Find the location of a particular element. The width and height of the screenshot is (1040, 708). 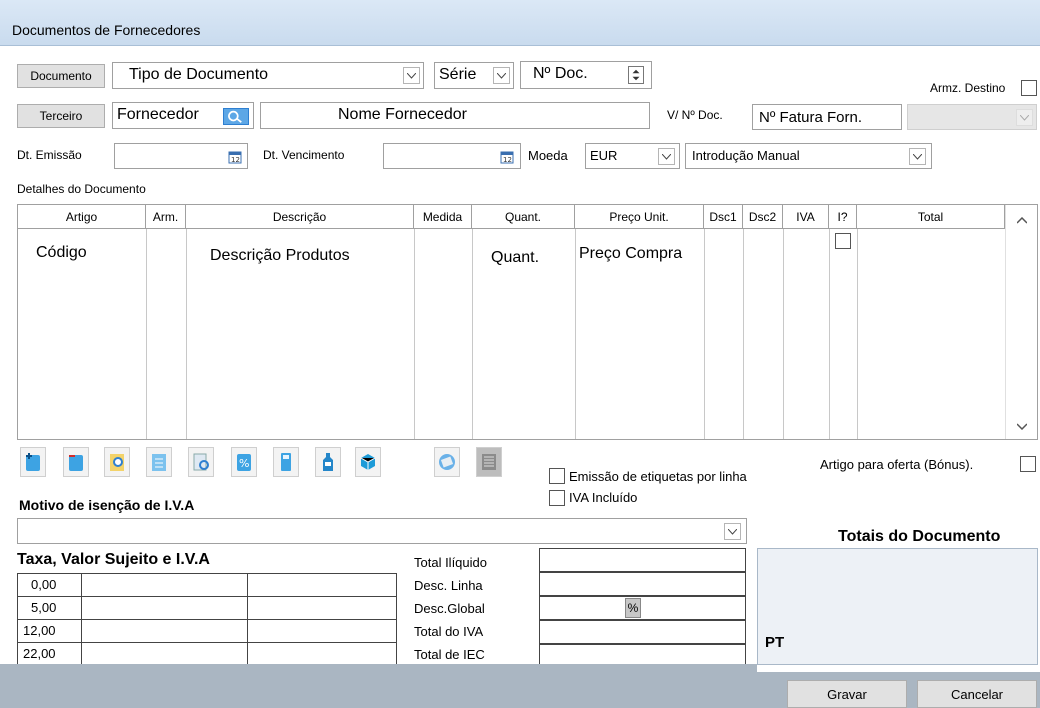

delete-line-icon is located at coordinates (76, 462).